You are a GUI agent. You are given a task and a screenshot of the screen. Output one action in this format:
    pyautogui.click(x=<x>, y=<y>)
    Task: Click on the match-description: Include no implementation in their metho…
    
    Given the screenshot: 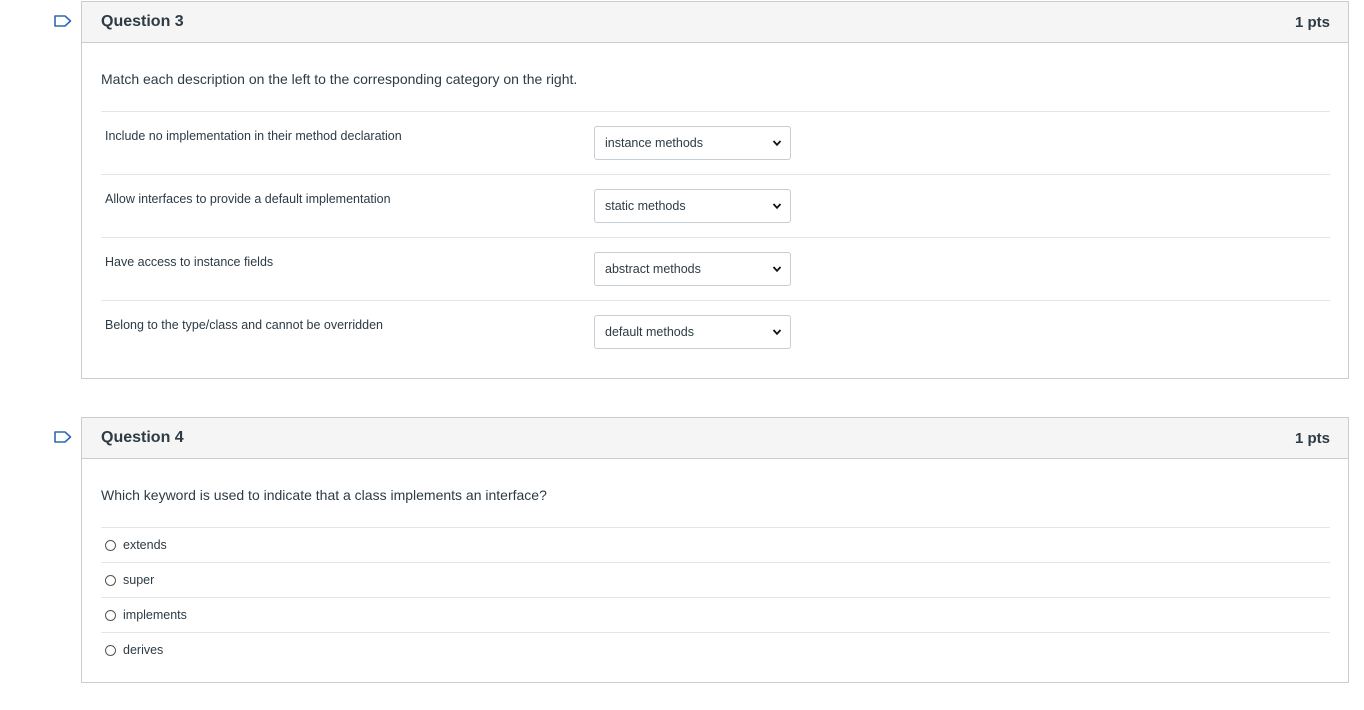 What is the action you would take?
    pyautogui.click(x=253, y=136)
    